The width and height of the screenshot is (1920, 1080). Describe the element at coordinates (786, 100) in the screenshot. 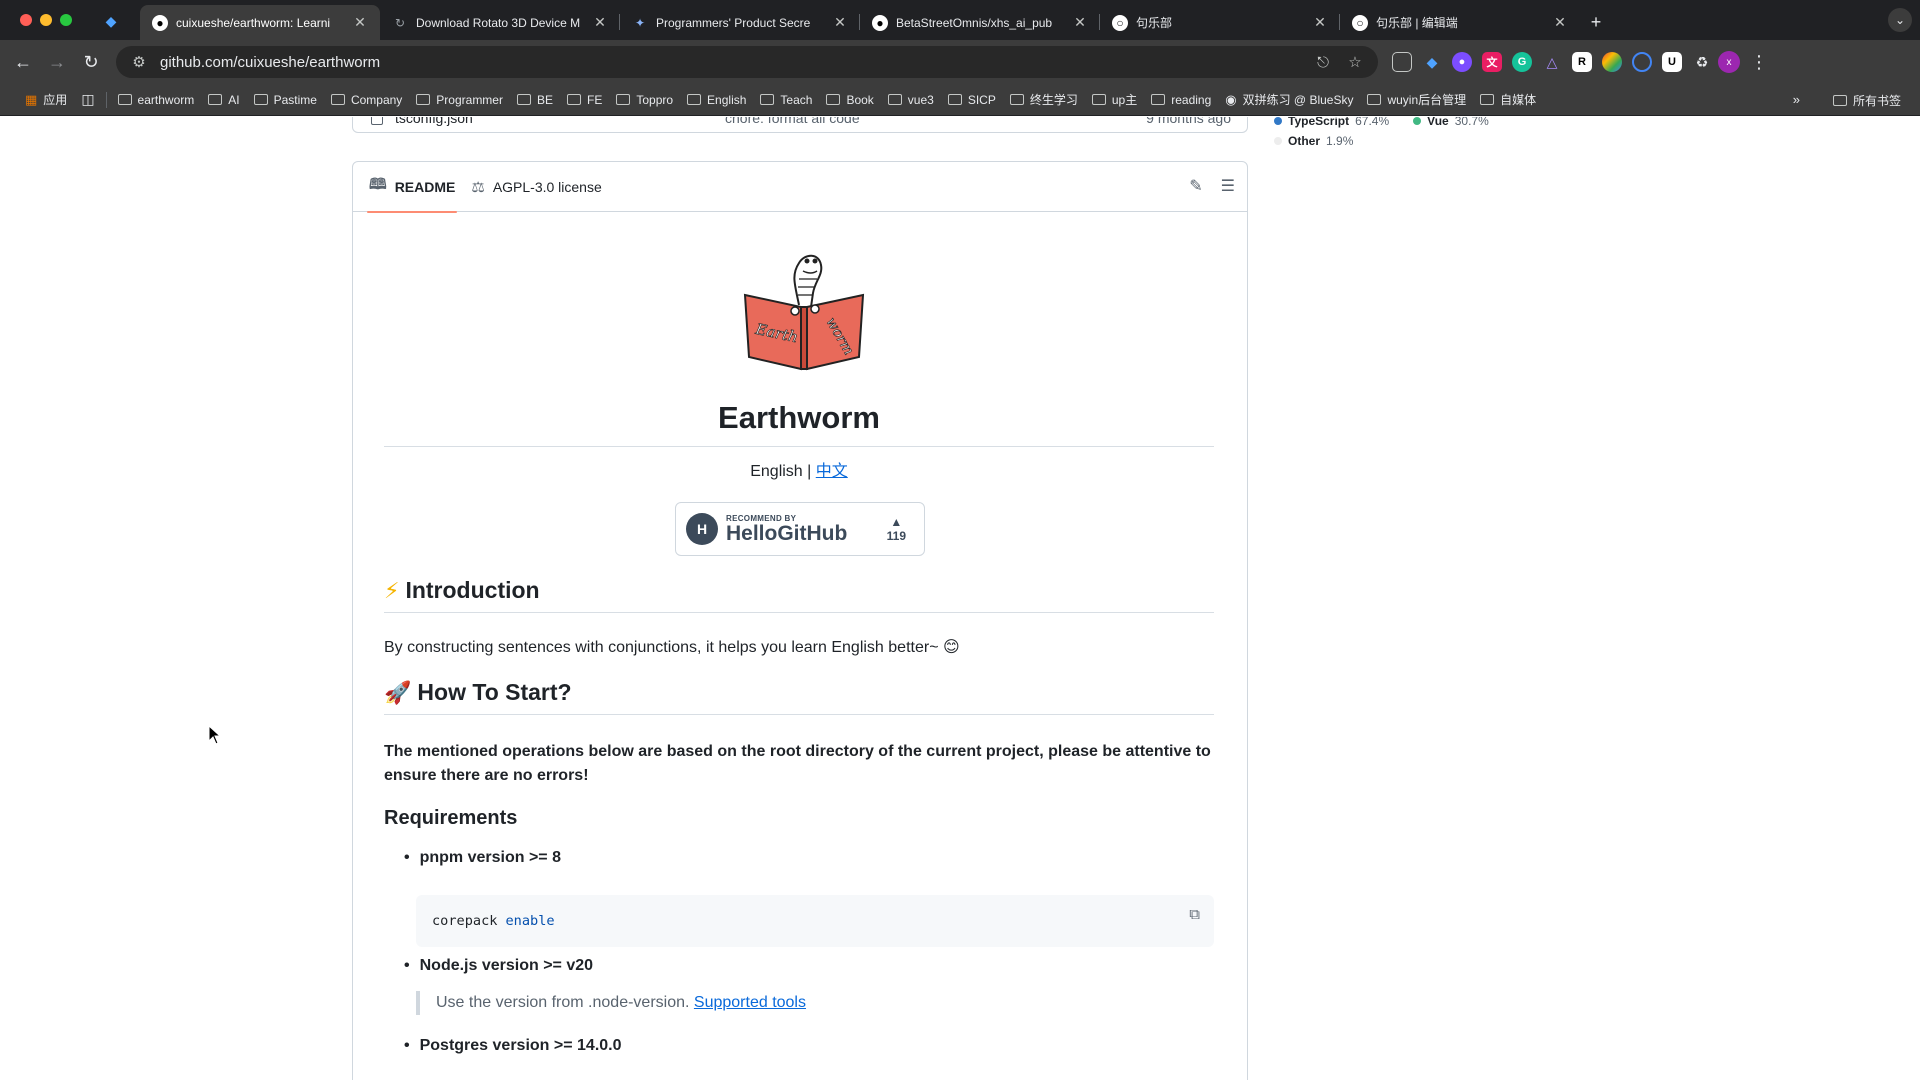

I see `bookmark-folder-teach: Teach` at that location.